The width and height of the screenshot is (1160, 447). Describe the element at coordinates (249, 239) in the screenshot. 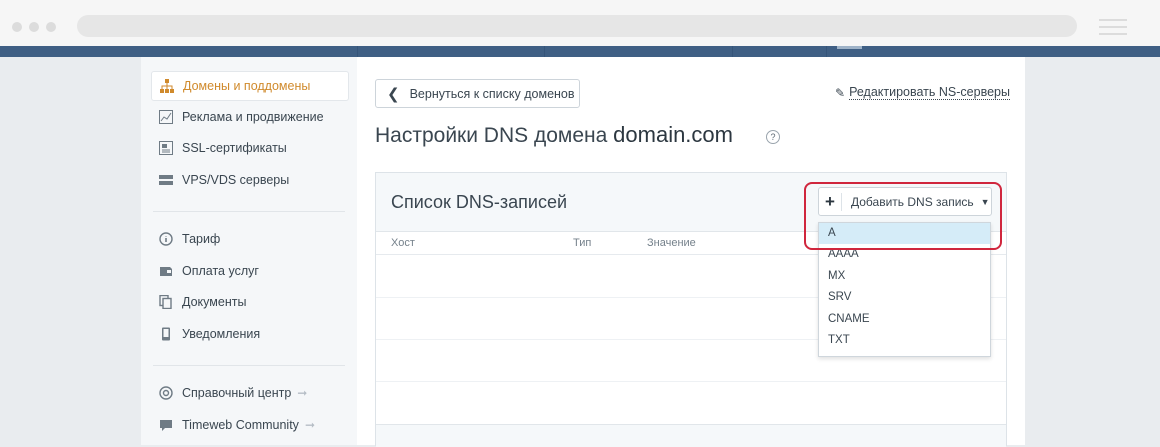

I see `sidebar-item-tariff: Тариф` at that location.